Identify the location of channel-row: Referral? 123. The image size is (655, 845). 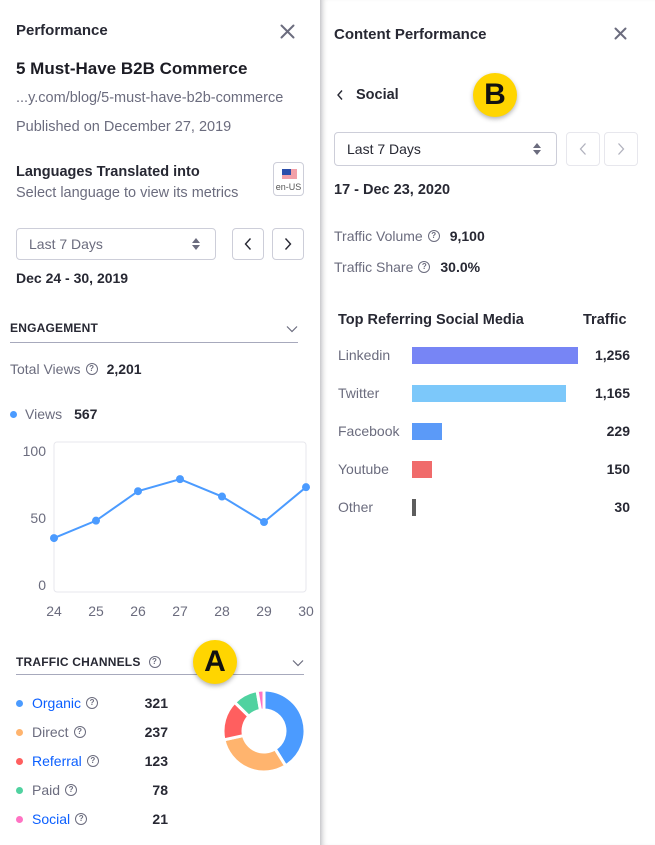
(96, 761).